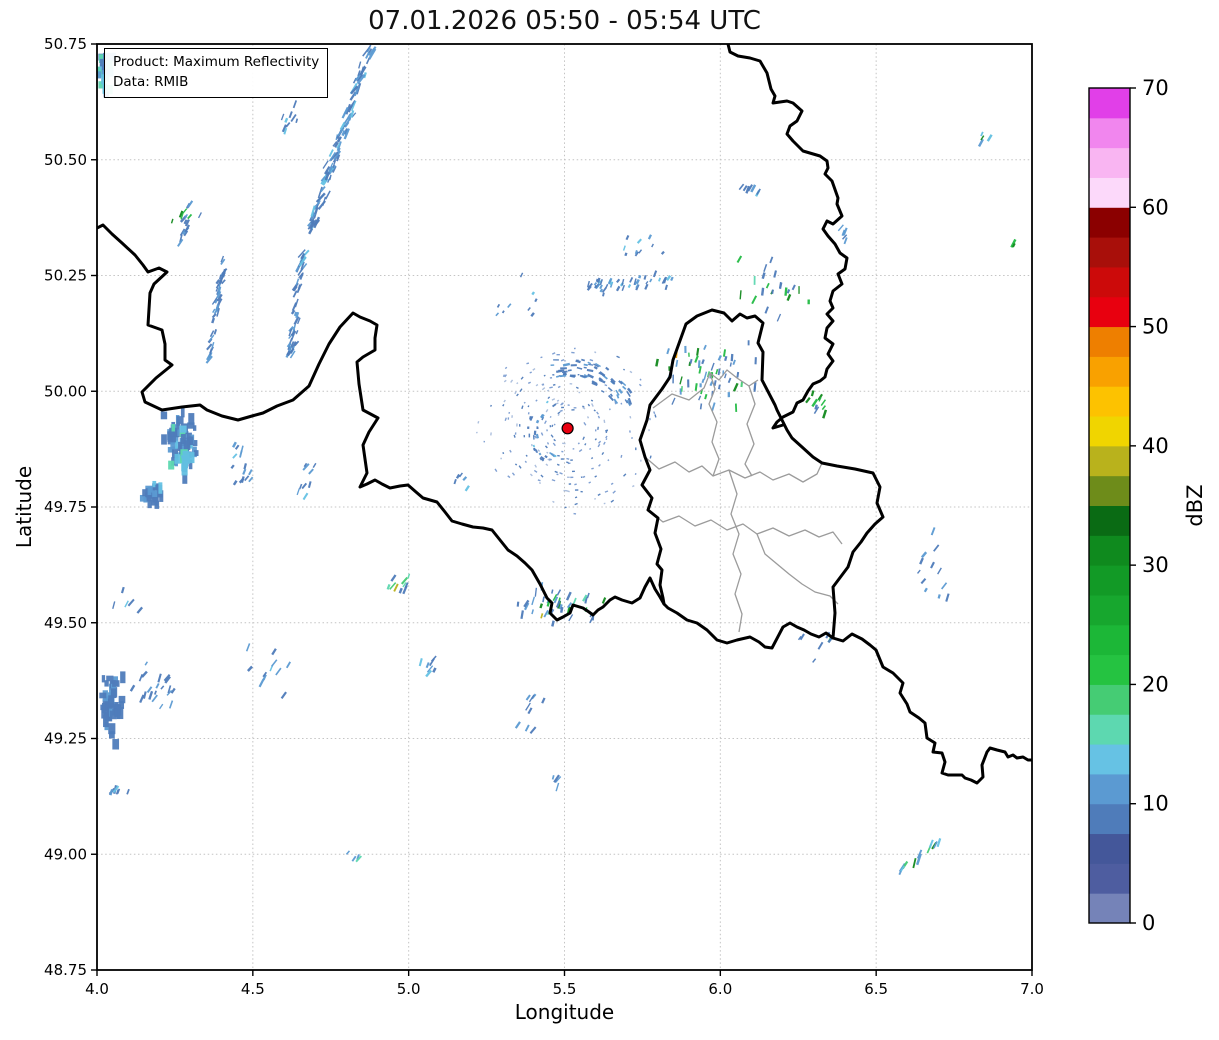  Describe the element at coordinates (65, 276) in the screenshot. I see `y-tick-label: 50.25` at that location.